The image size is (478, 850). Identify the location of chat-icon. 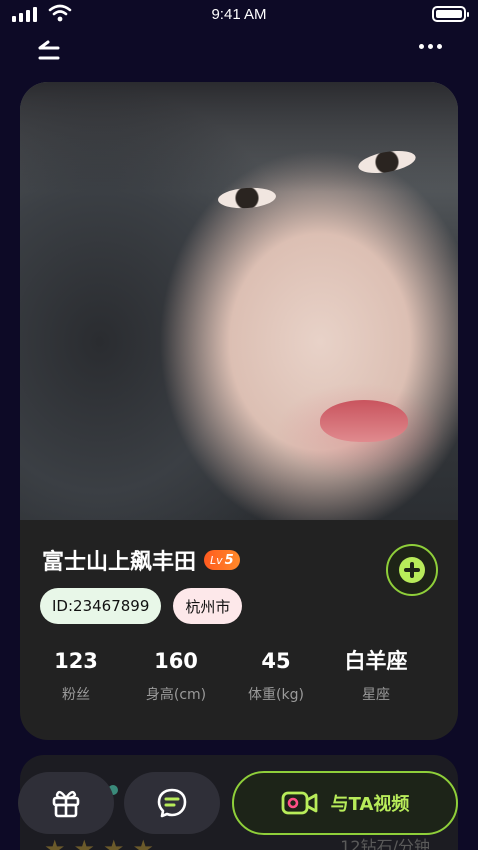
(172, 803).